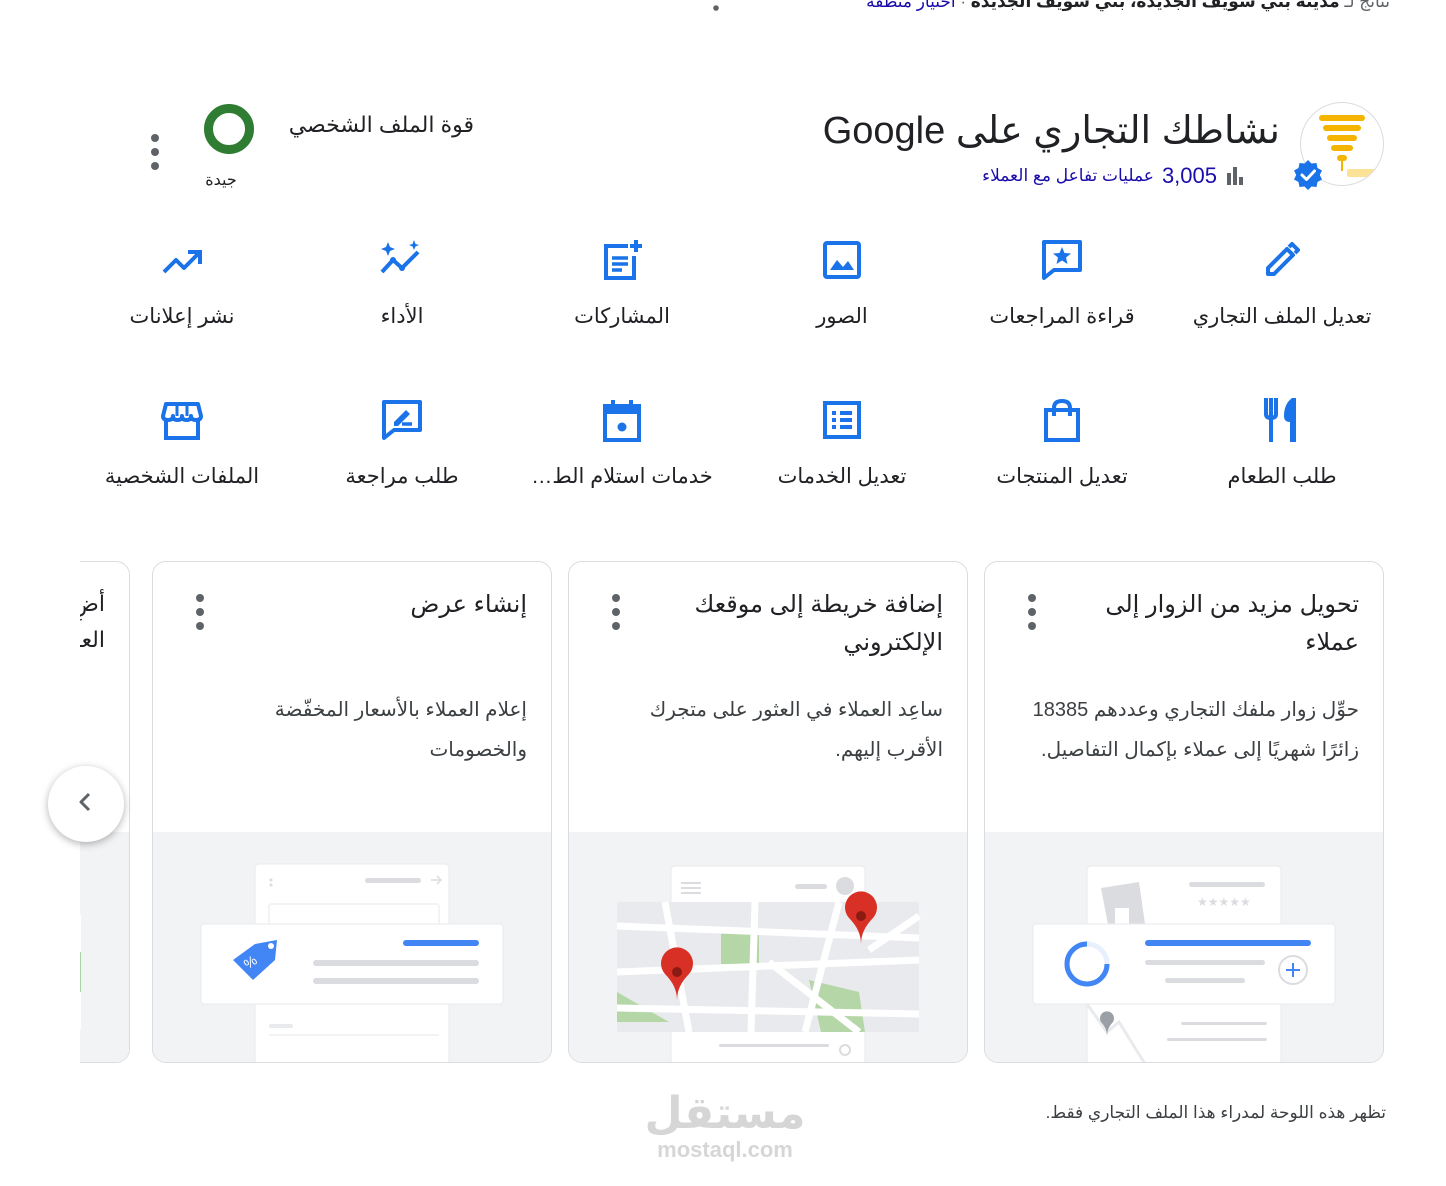 The width and height of the screenshot is (1446, 1186). What do you see at coordinates (1184, 947) in the screenshot?
I see `profile-completion-illustration: ★★★★★` at bounding box center [1184, 947].